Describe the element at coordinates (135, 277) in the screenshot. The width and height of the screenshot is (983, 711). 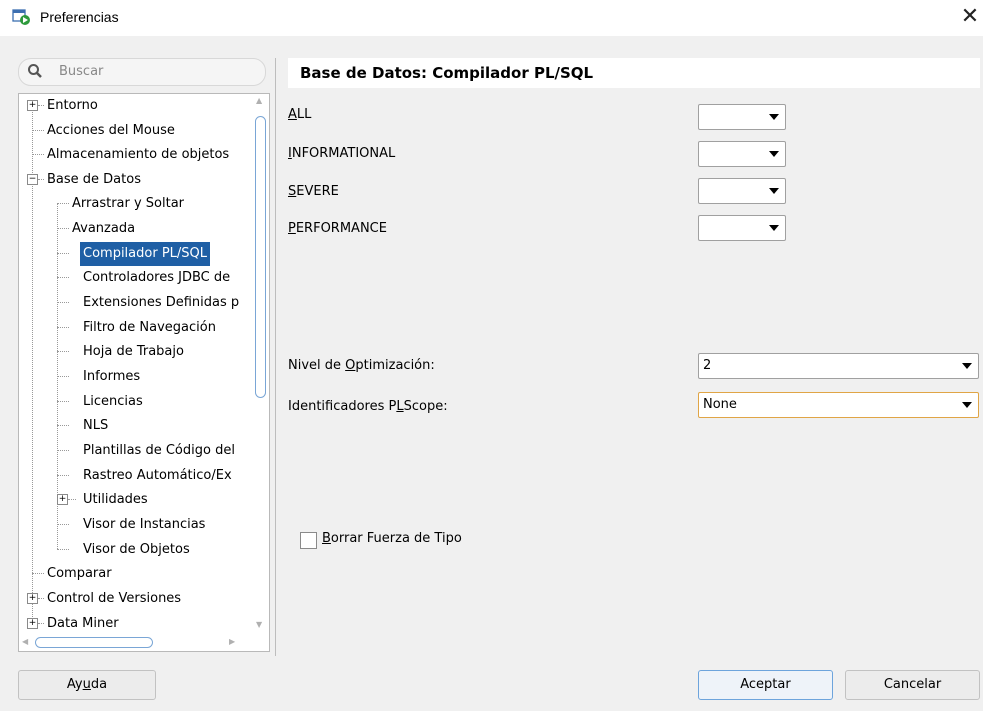
I see `tree-item-controladores-jdbc: Controladores JDBC de` at that location.